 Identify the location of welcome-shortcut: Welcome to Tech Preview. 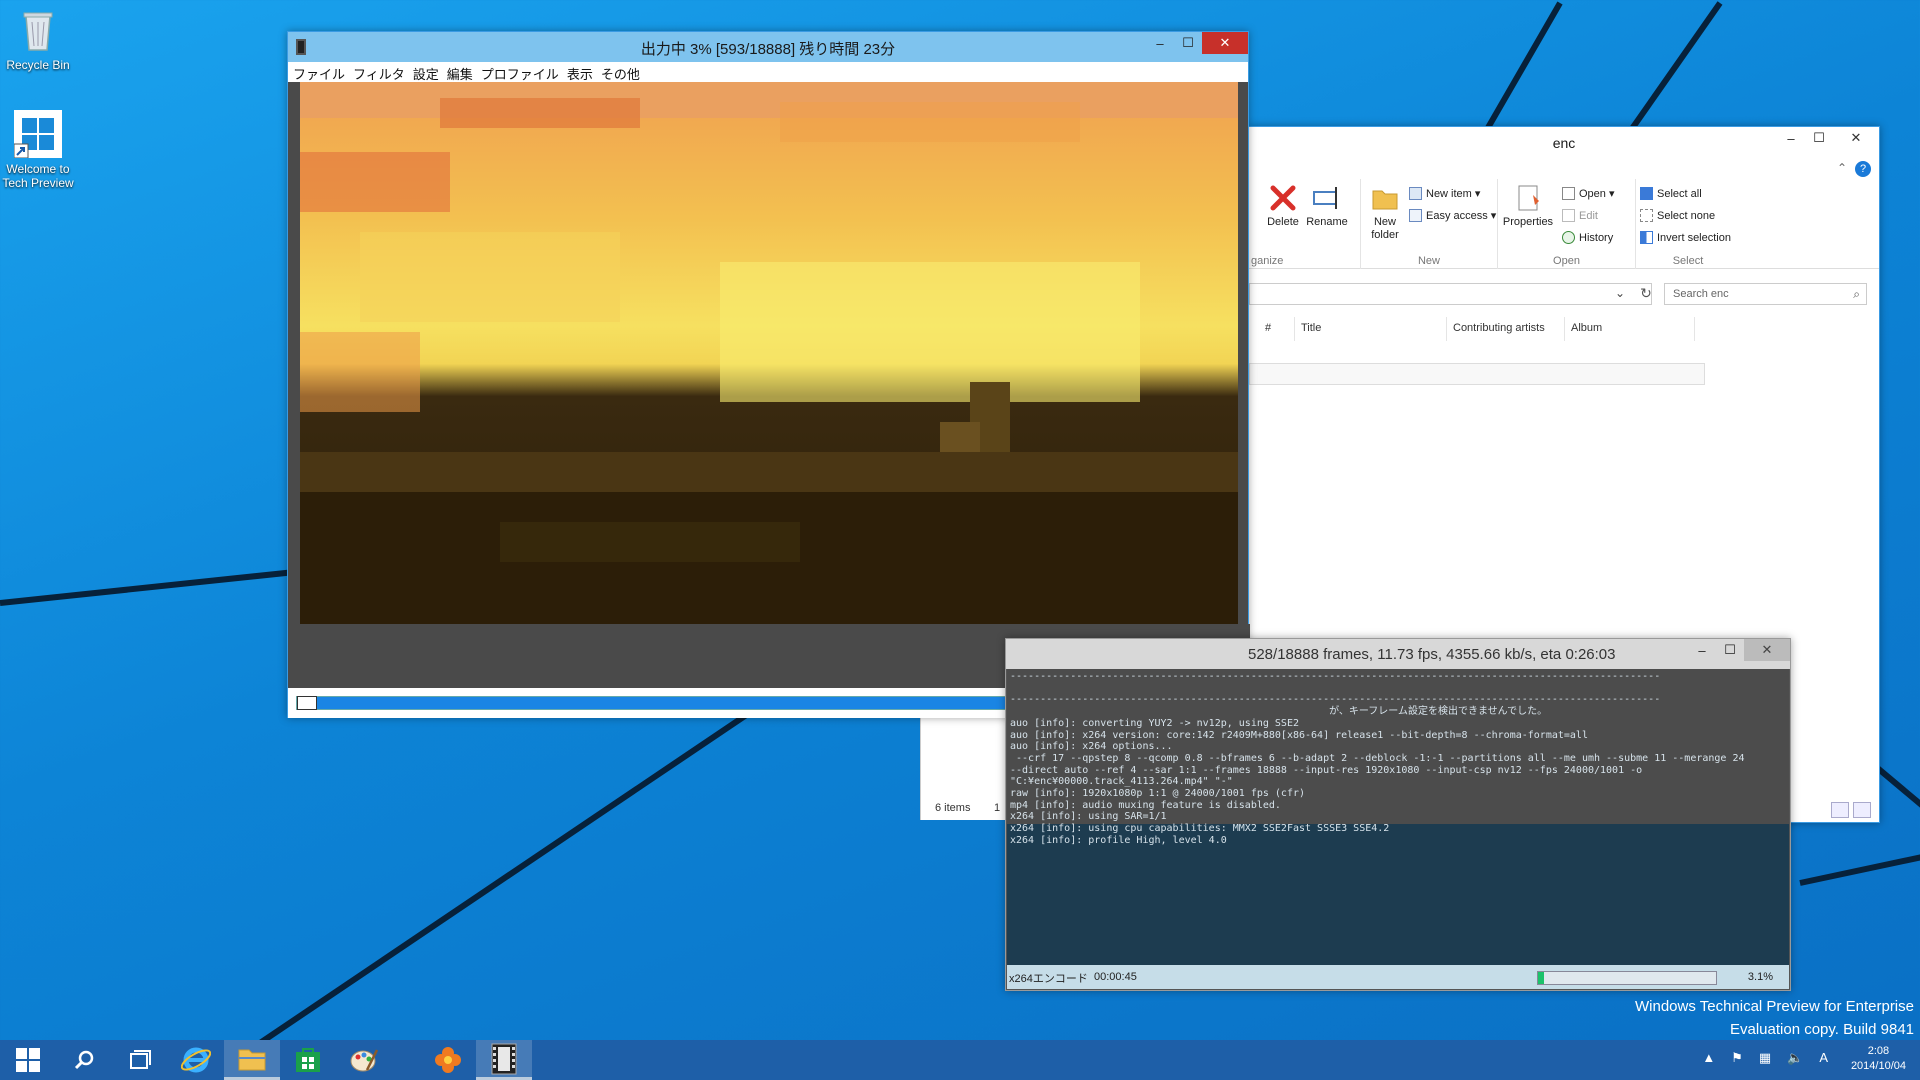
(38, 150).